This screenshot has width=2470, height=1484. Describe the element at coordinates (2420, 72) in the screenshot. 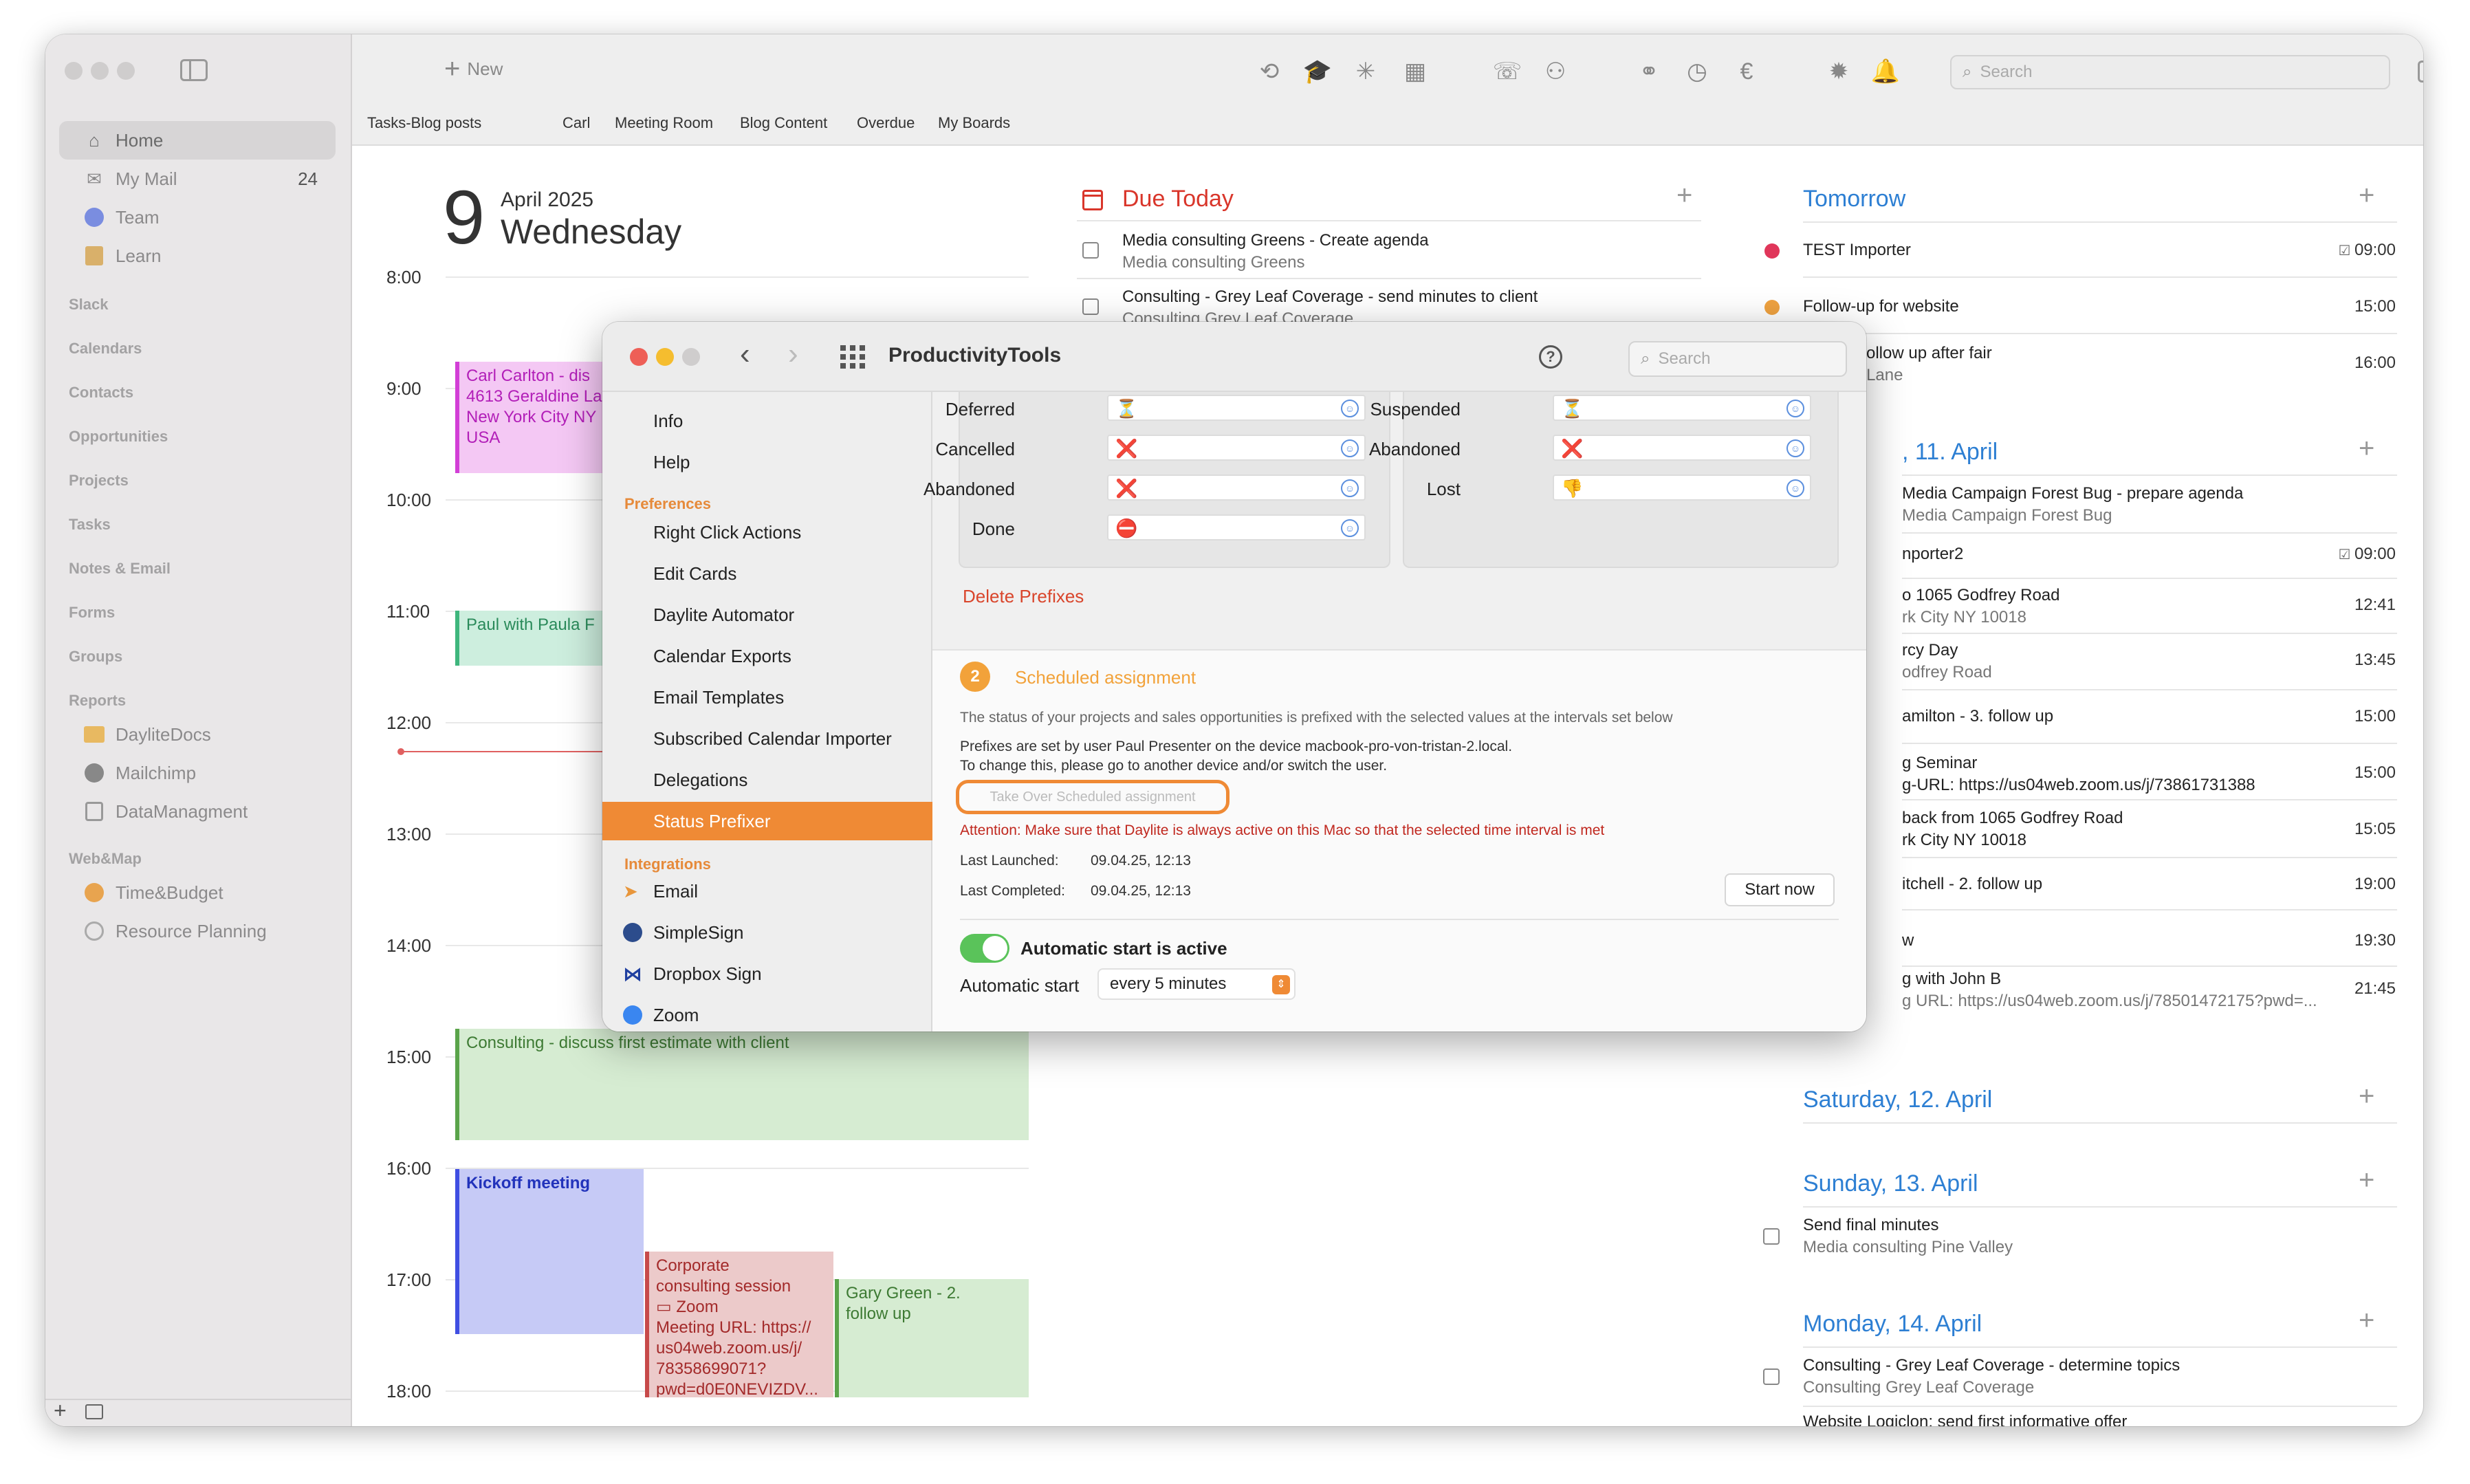

I see `inspector-toggle-icon` at that location.